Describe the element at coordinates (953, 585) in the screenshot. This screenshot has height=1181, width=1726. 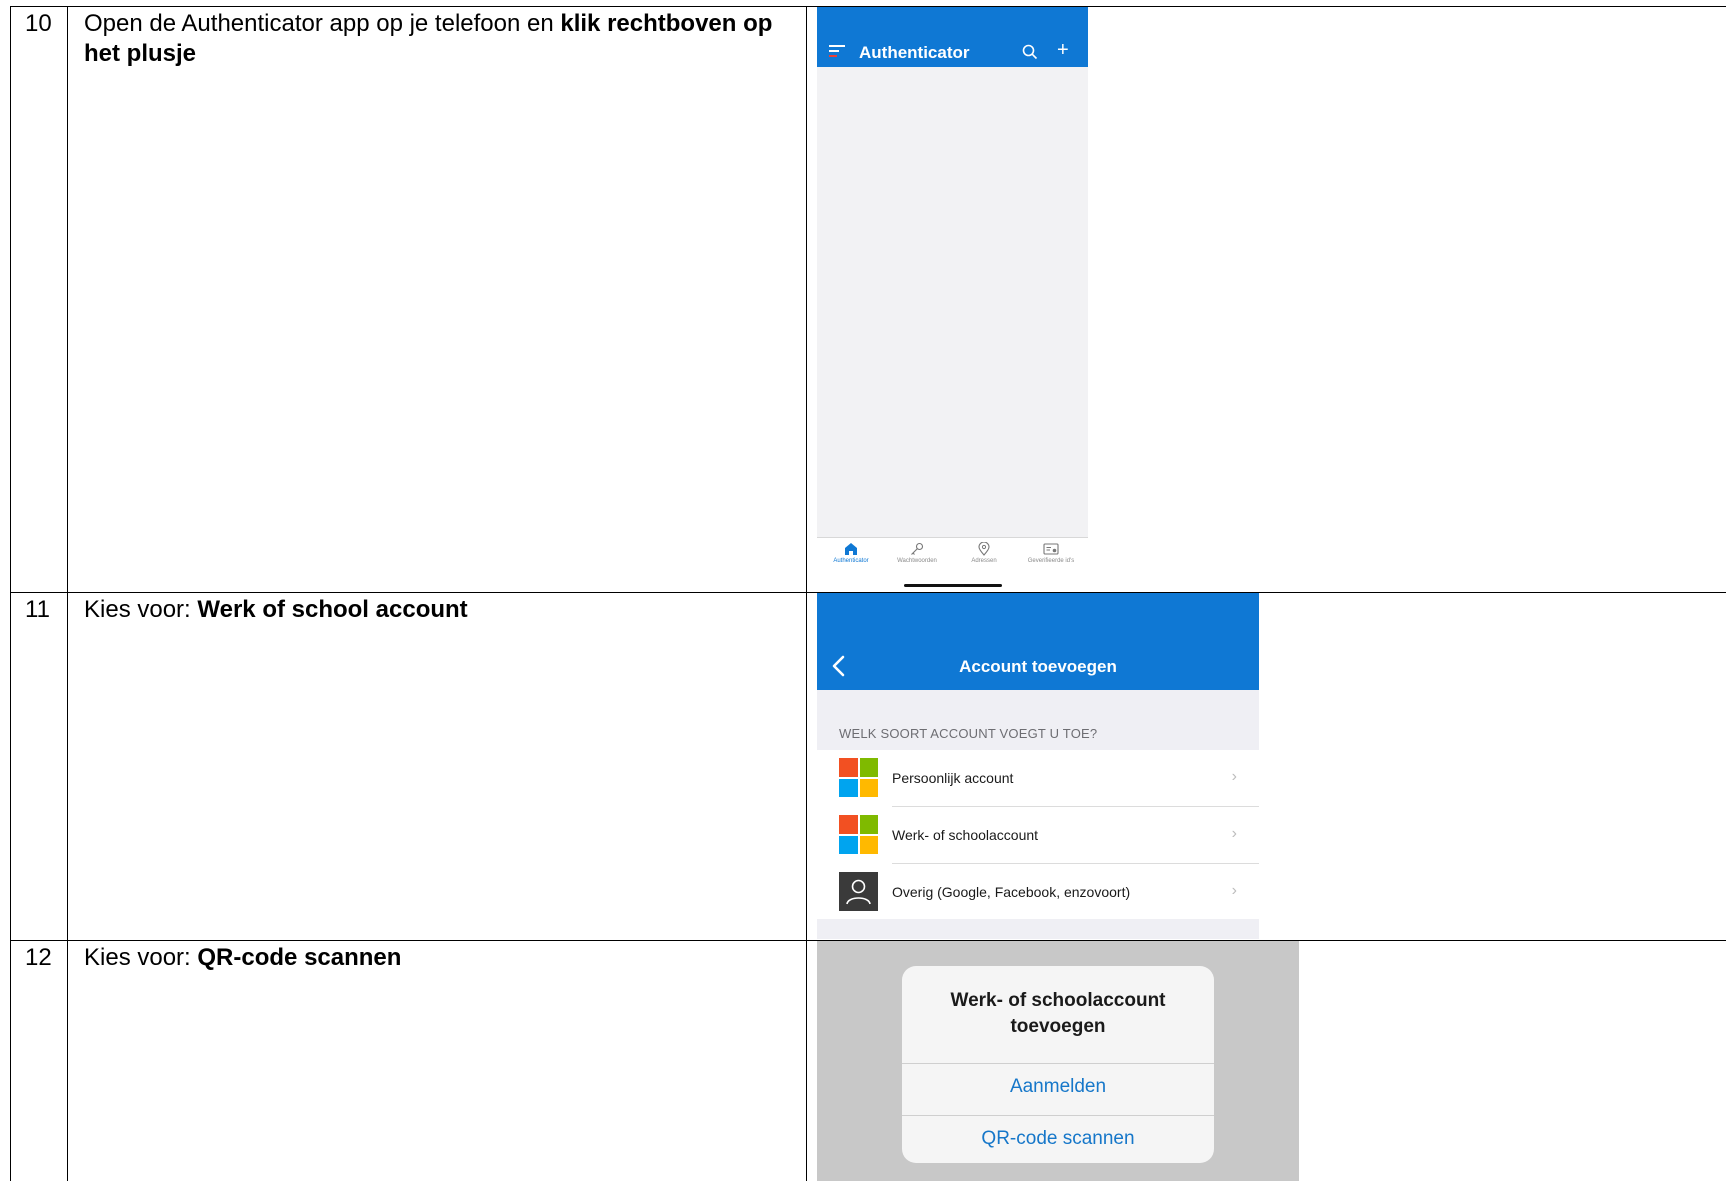
I see `home-indicator` at that location.